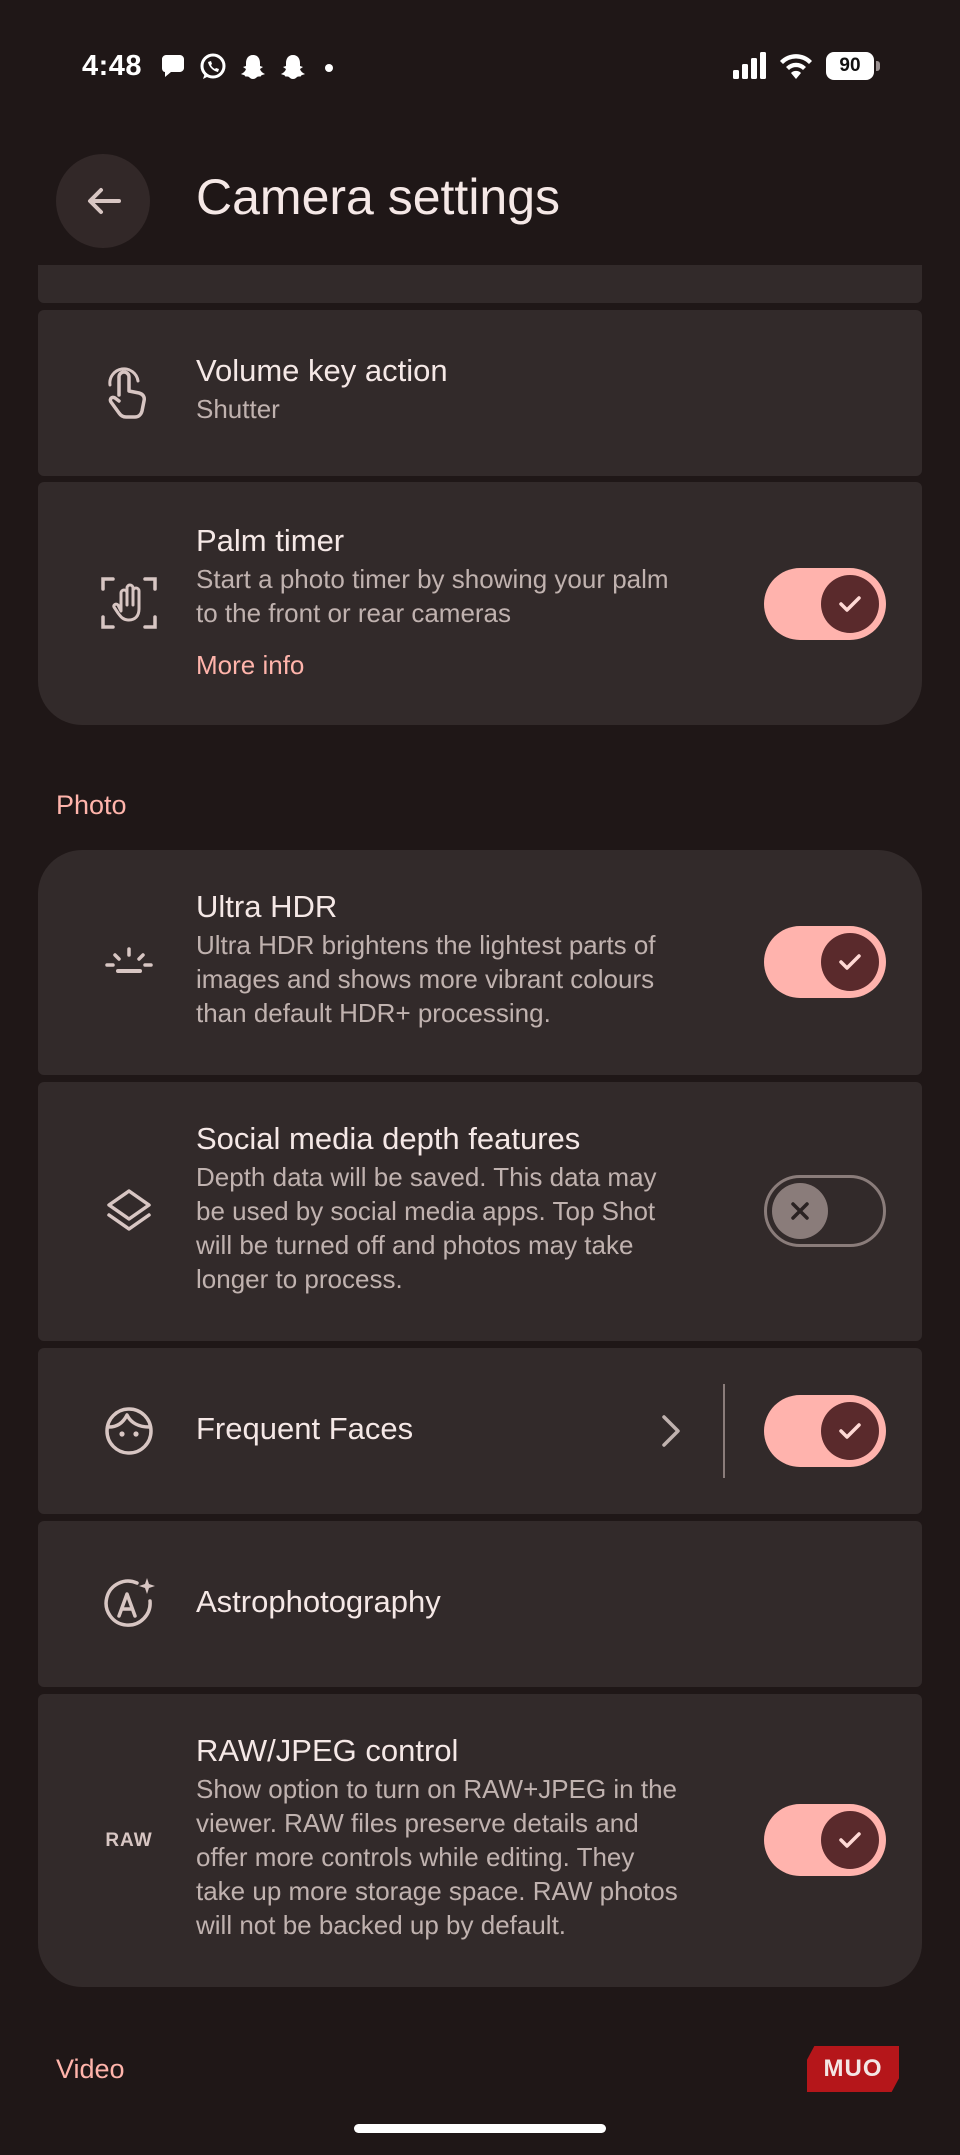 This screenshot has width=960, height=2155. What do you see at coordinates (327, 1750) in the screenshot?
I see `raw-jpeg-title: RAW/JPEG control` at bounding box center [327, 1750].